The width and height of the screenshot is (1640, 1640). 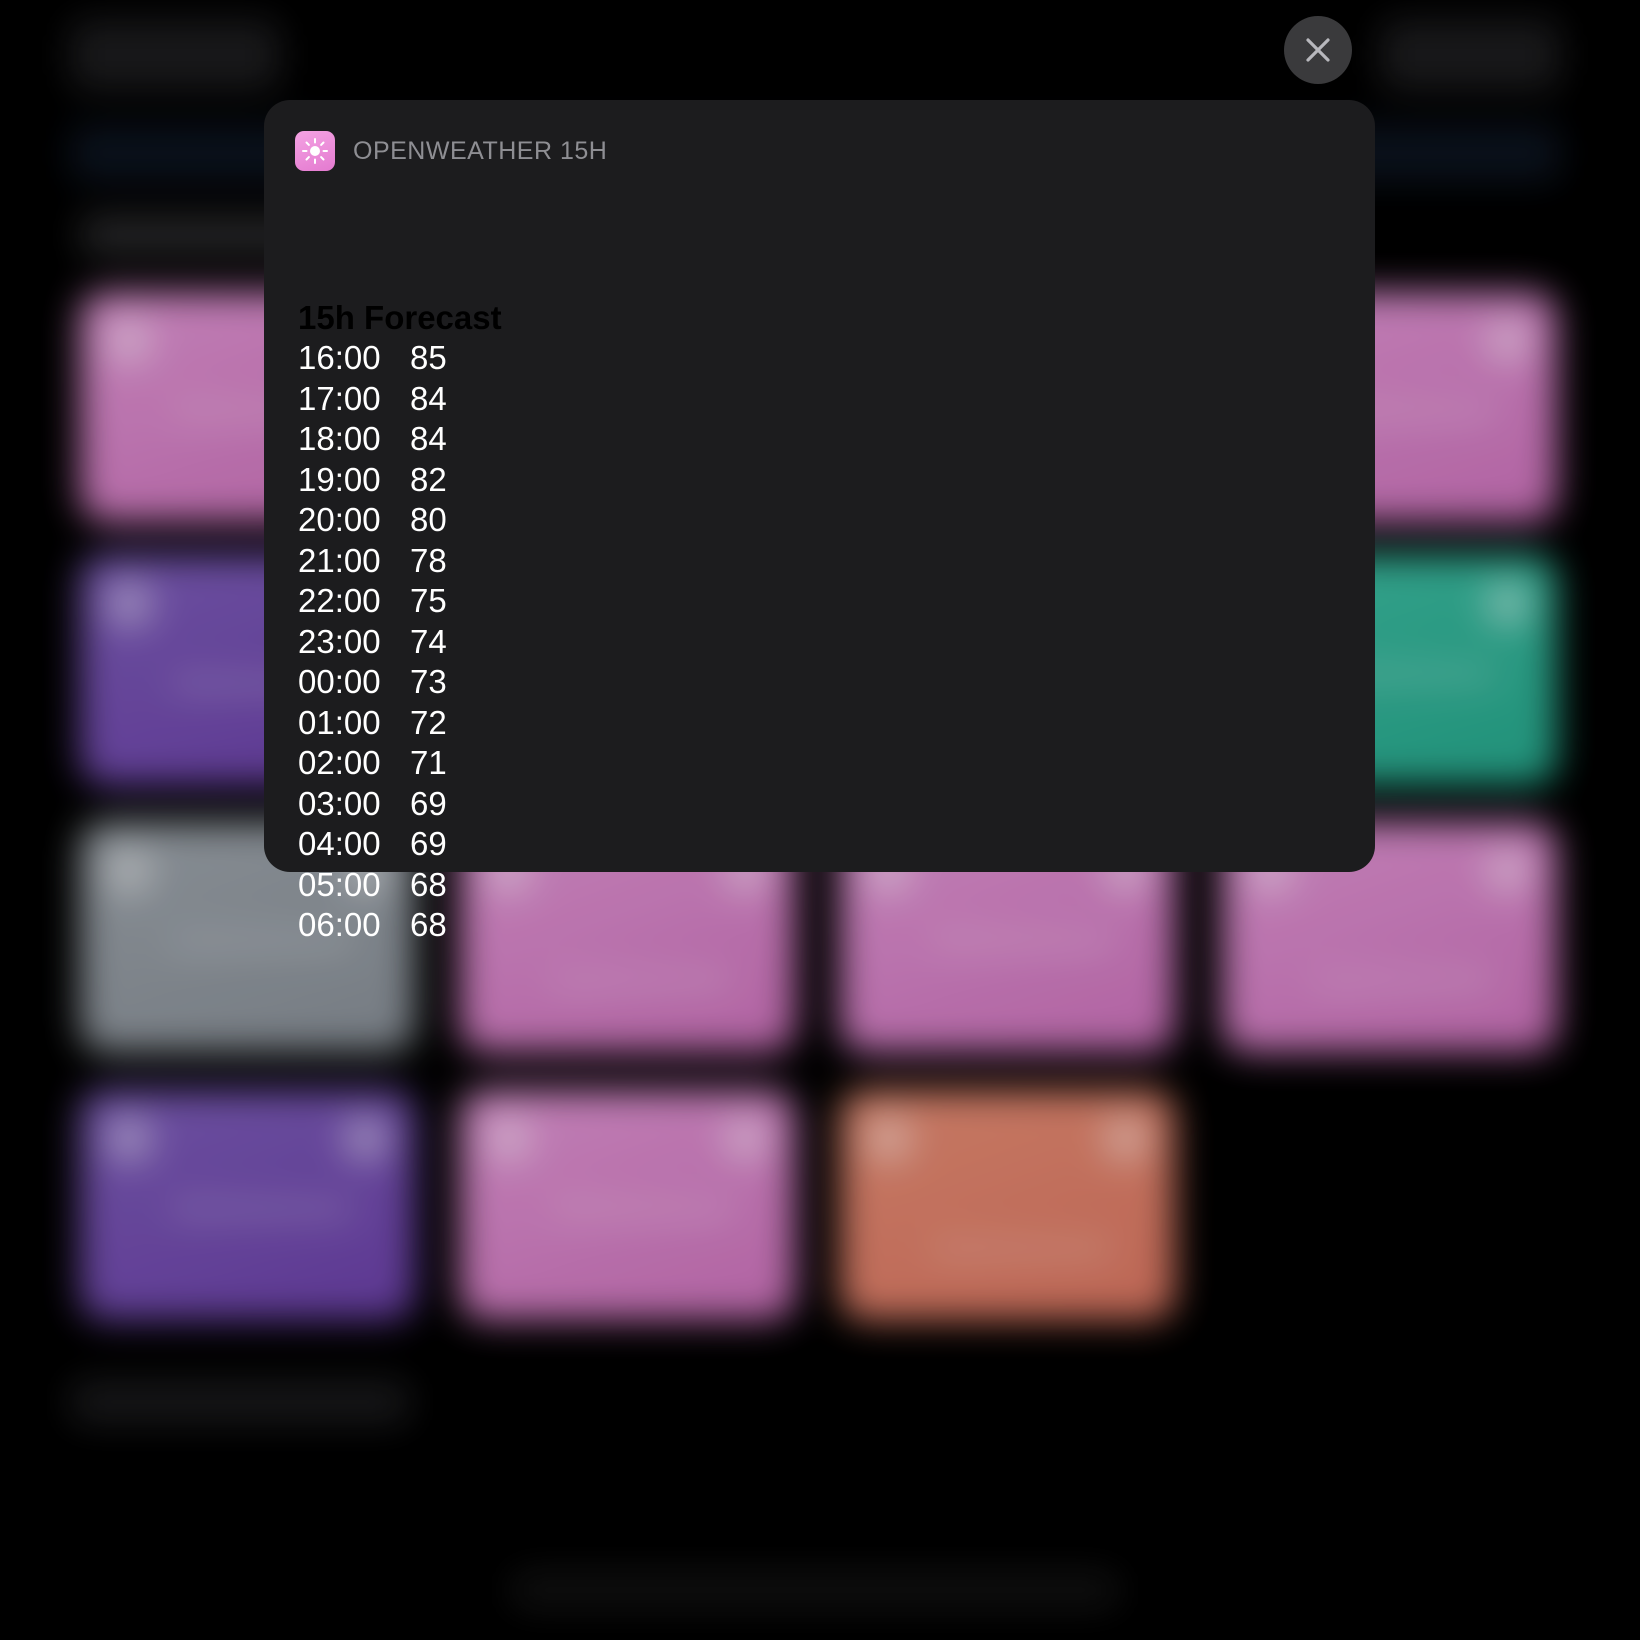 I want to click on forecast-row: 22:00 75, so click(x=372, y=601).